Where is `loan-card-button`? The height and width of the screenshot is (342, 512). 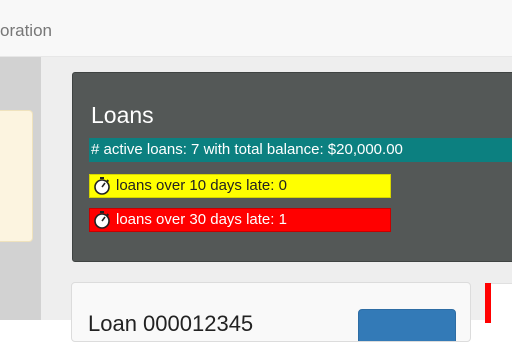 loan-card-button is located at coordinates (407, 325).